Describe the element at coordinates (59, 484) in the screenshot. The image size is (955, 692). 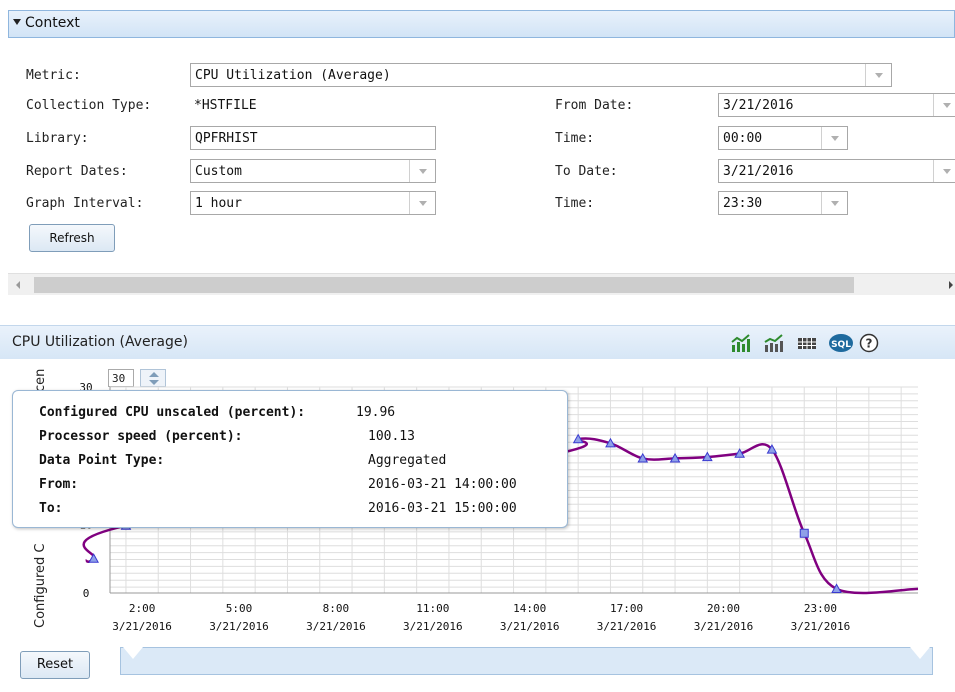
I see `tooltip-key-from: From:` at that location.